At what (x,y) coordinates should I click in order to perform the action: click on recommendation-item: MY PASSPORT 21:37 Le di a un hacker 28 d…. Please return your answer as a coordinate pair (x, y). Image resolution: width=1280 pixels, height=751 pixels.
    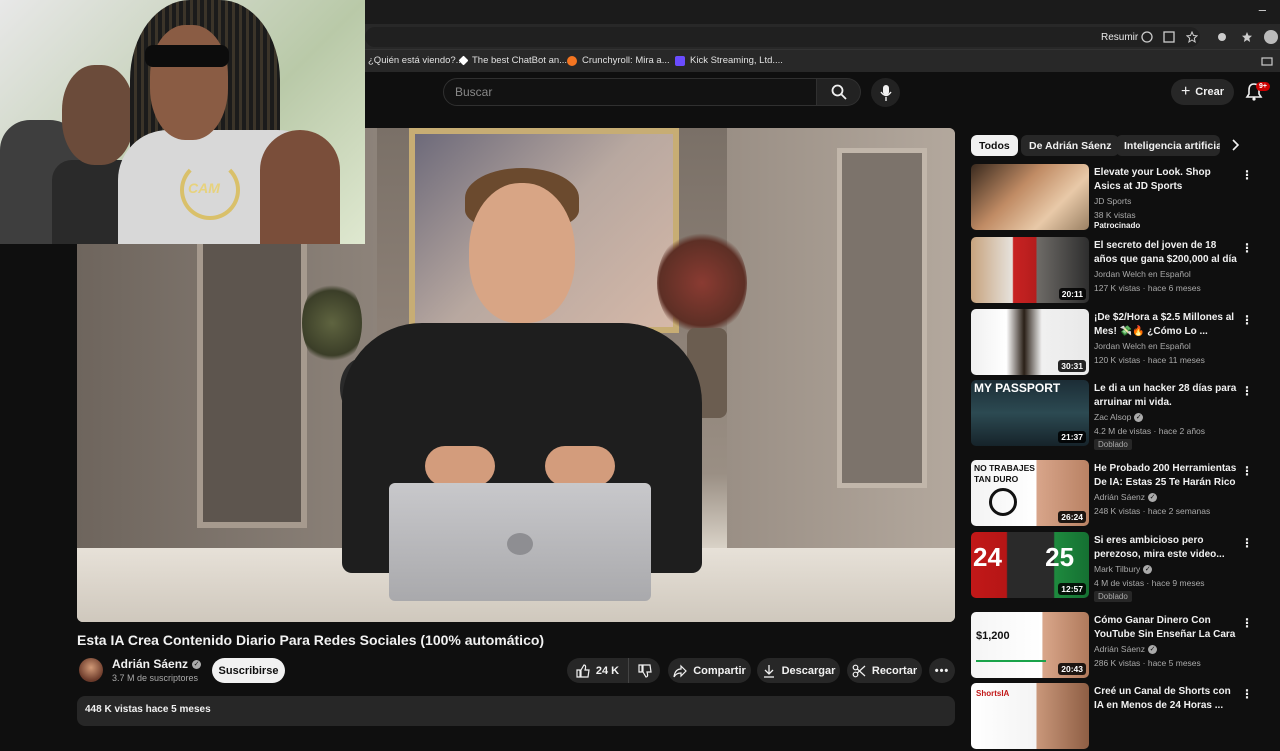
    Looking at the image, I should click on (1116, 415).